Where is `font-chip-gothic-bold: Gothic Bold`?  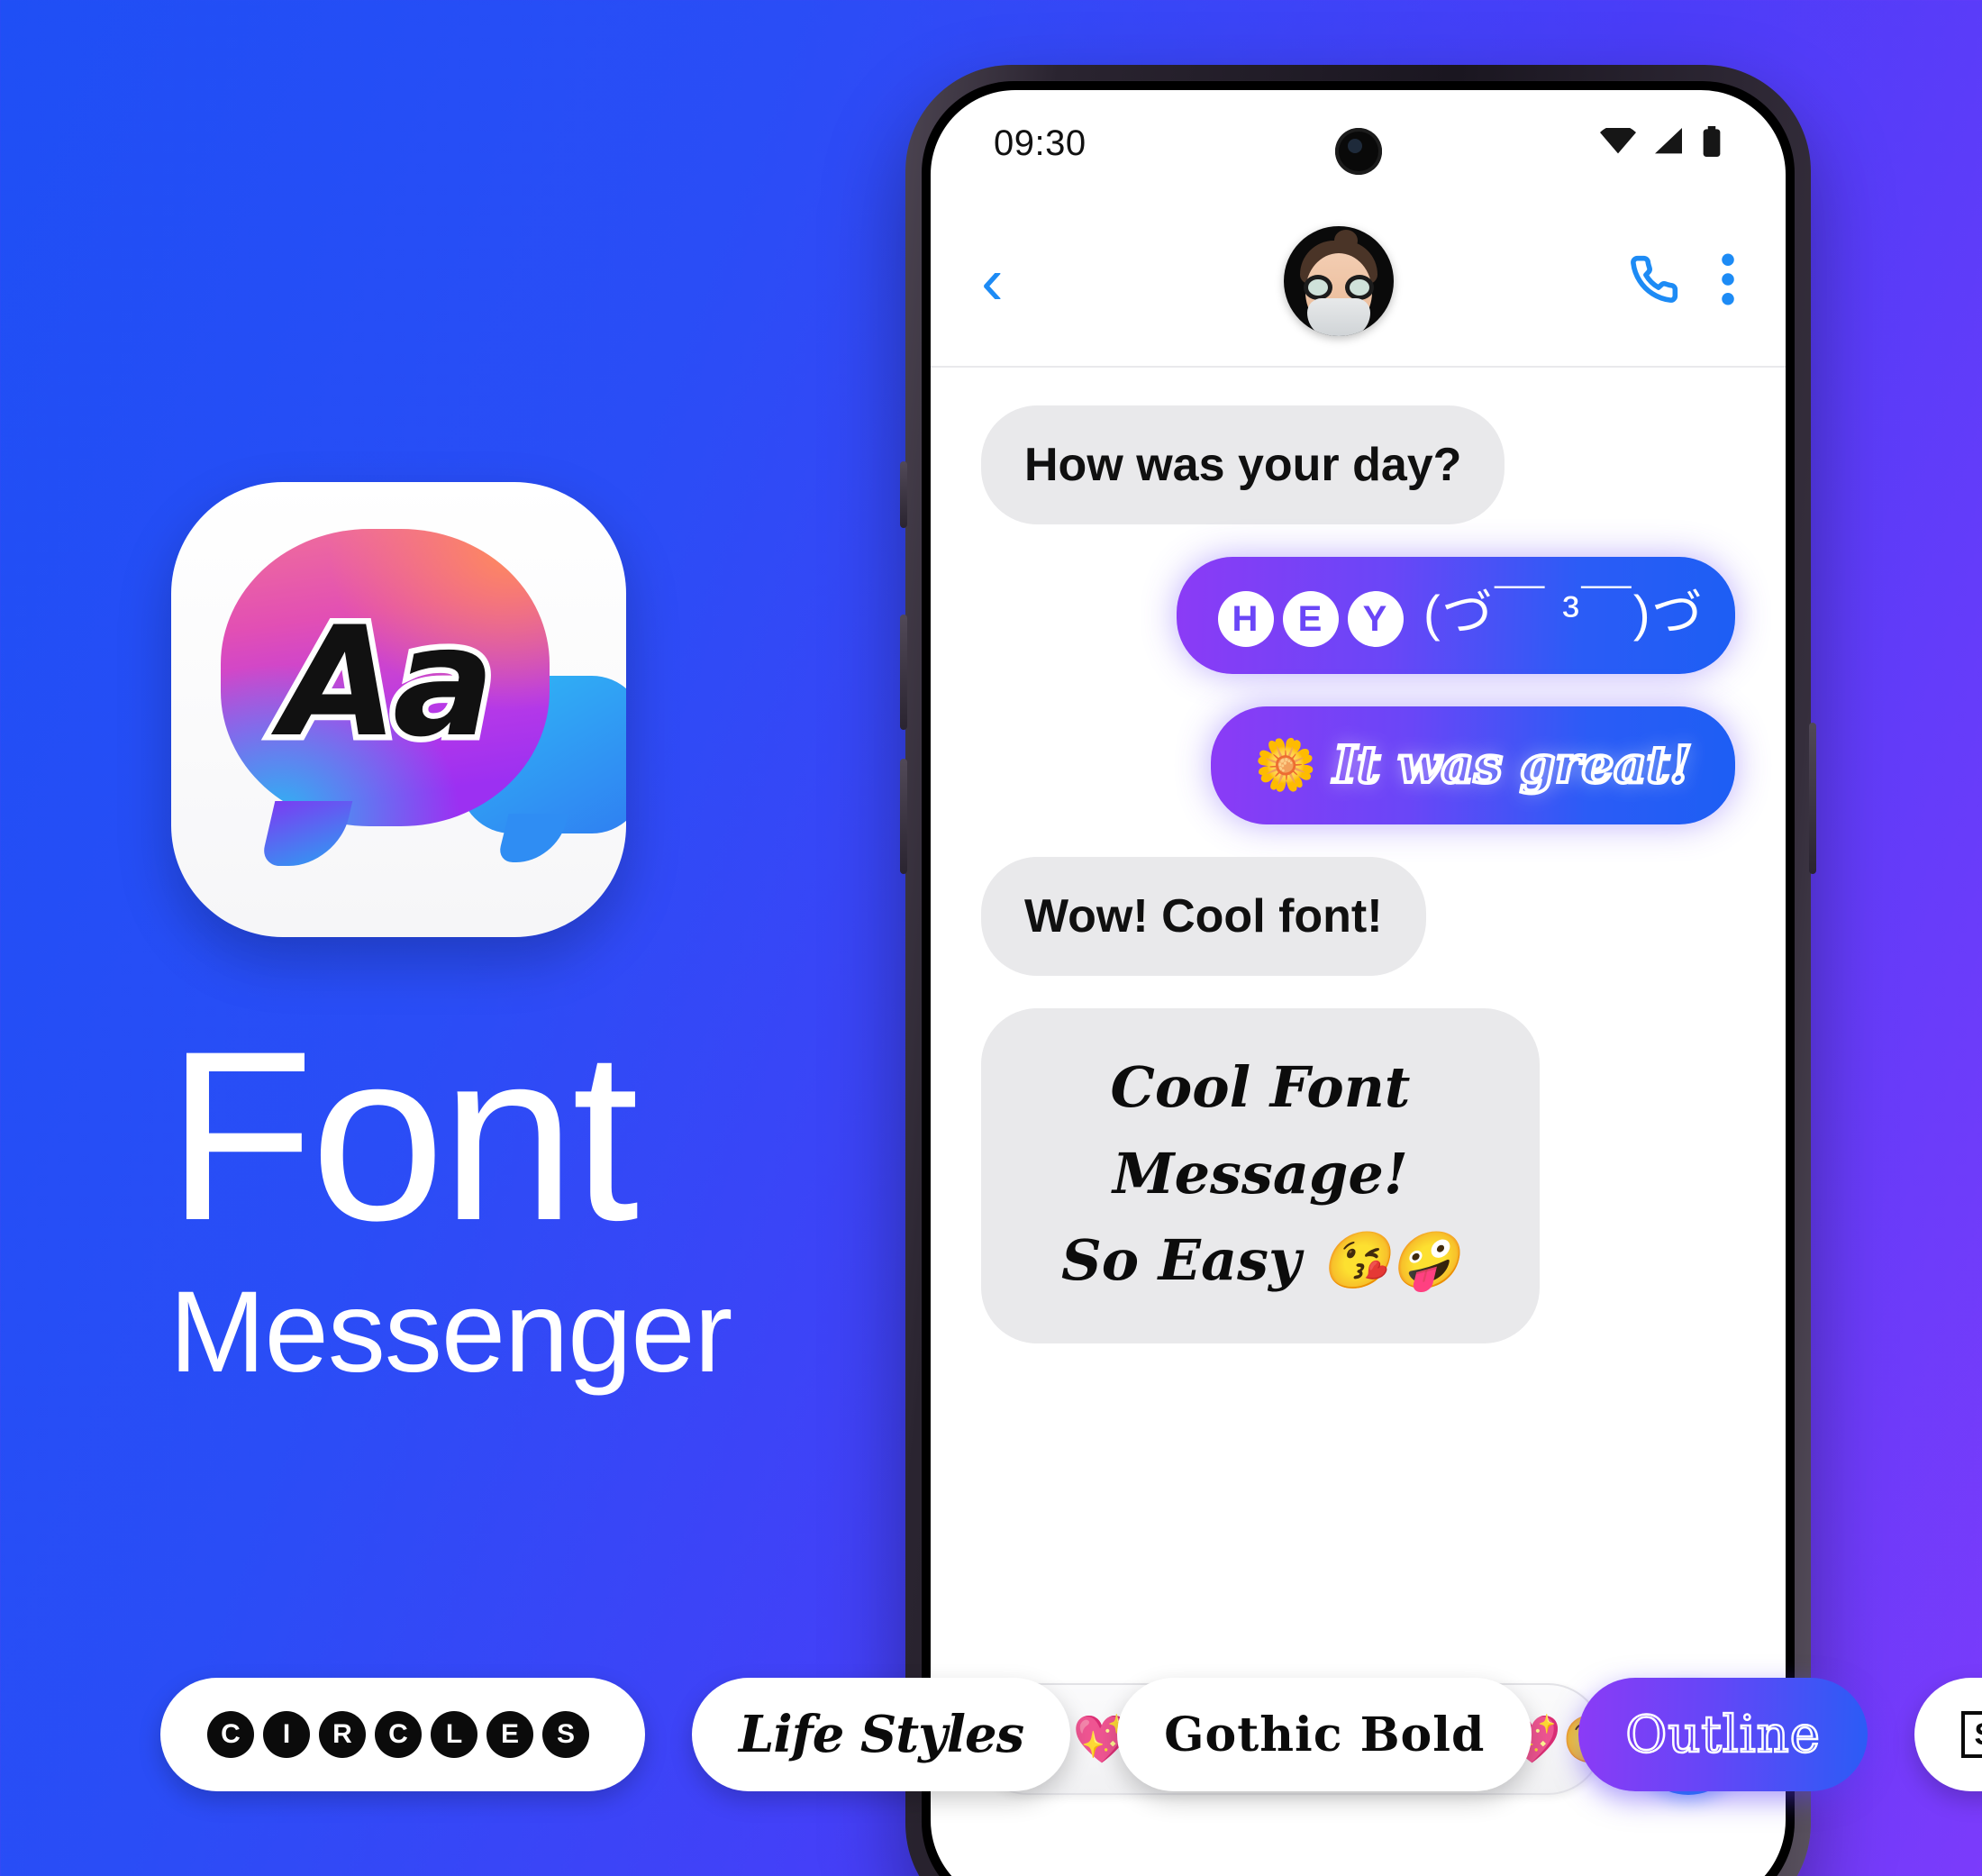
font-chip-gothic-bold: Gothic Bold is located at coordinates (1324, 1735).